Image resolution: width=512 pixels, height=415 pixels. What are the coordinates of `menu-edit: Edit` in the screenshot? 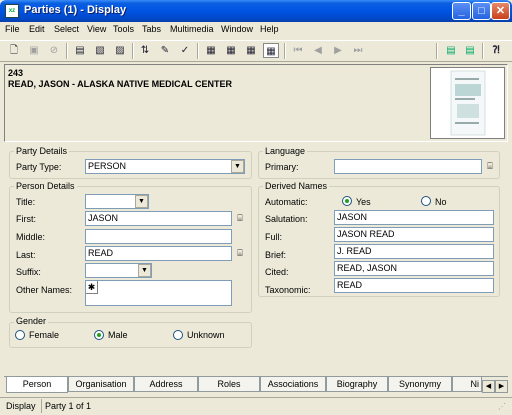 It's located at (37, 29).